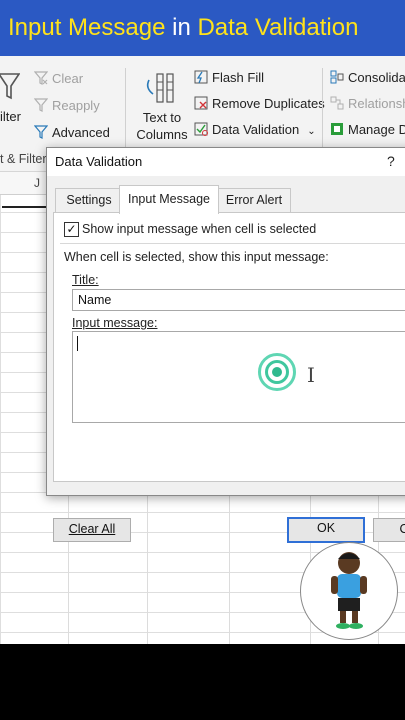 This screenshot has height=720, width=405. I want to click on remove-duplicates-label: Remove Duplicates, so click(268, 103).